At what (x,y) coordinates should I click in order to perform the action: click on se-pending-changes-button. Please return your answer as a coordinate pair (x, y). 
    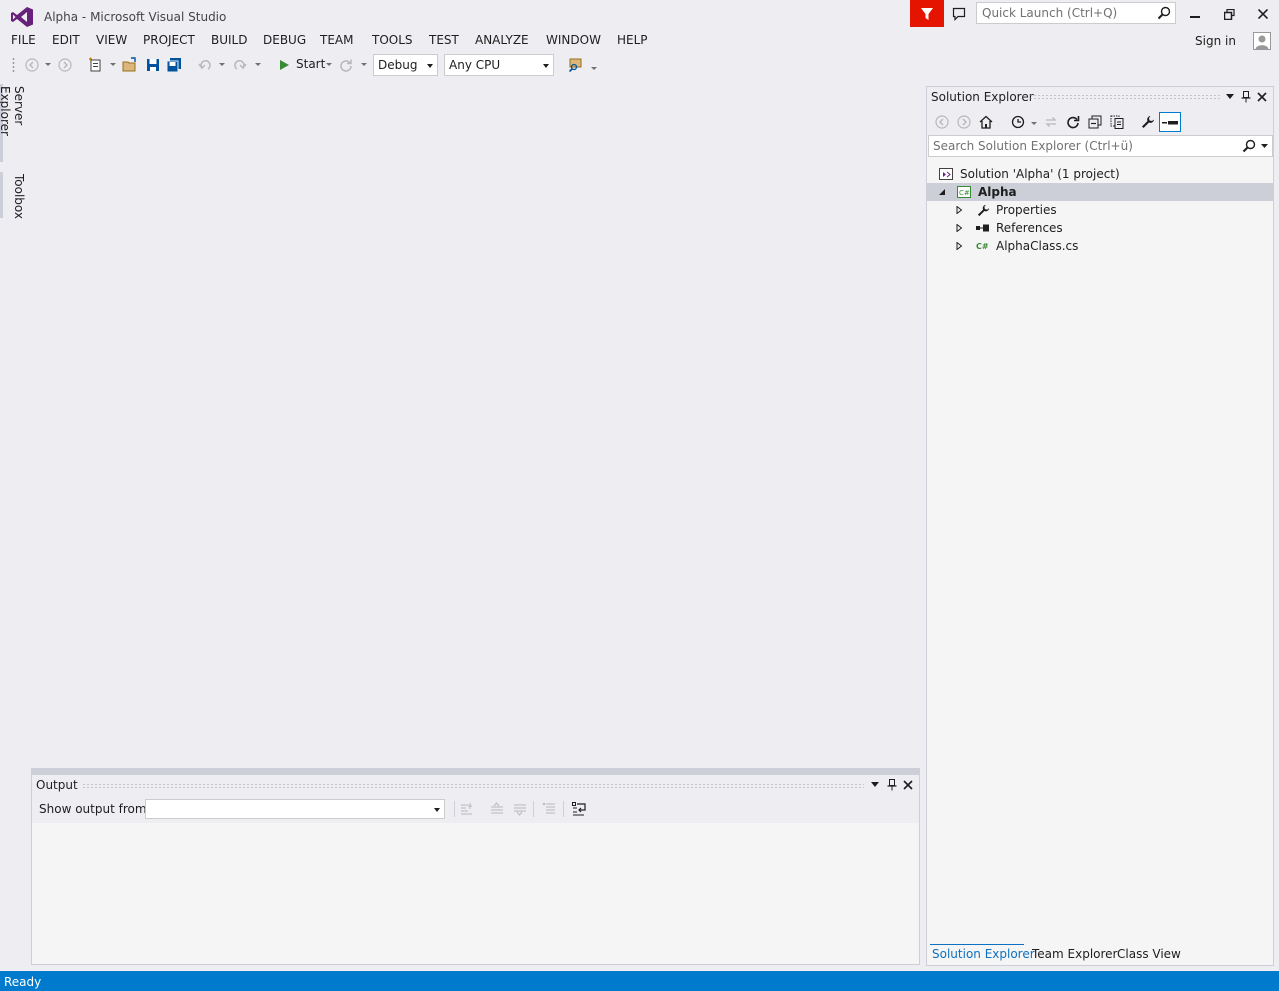
    Looking at the image, I should click on (1018, 122).